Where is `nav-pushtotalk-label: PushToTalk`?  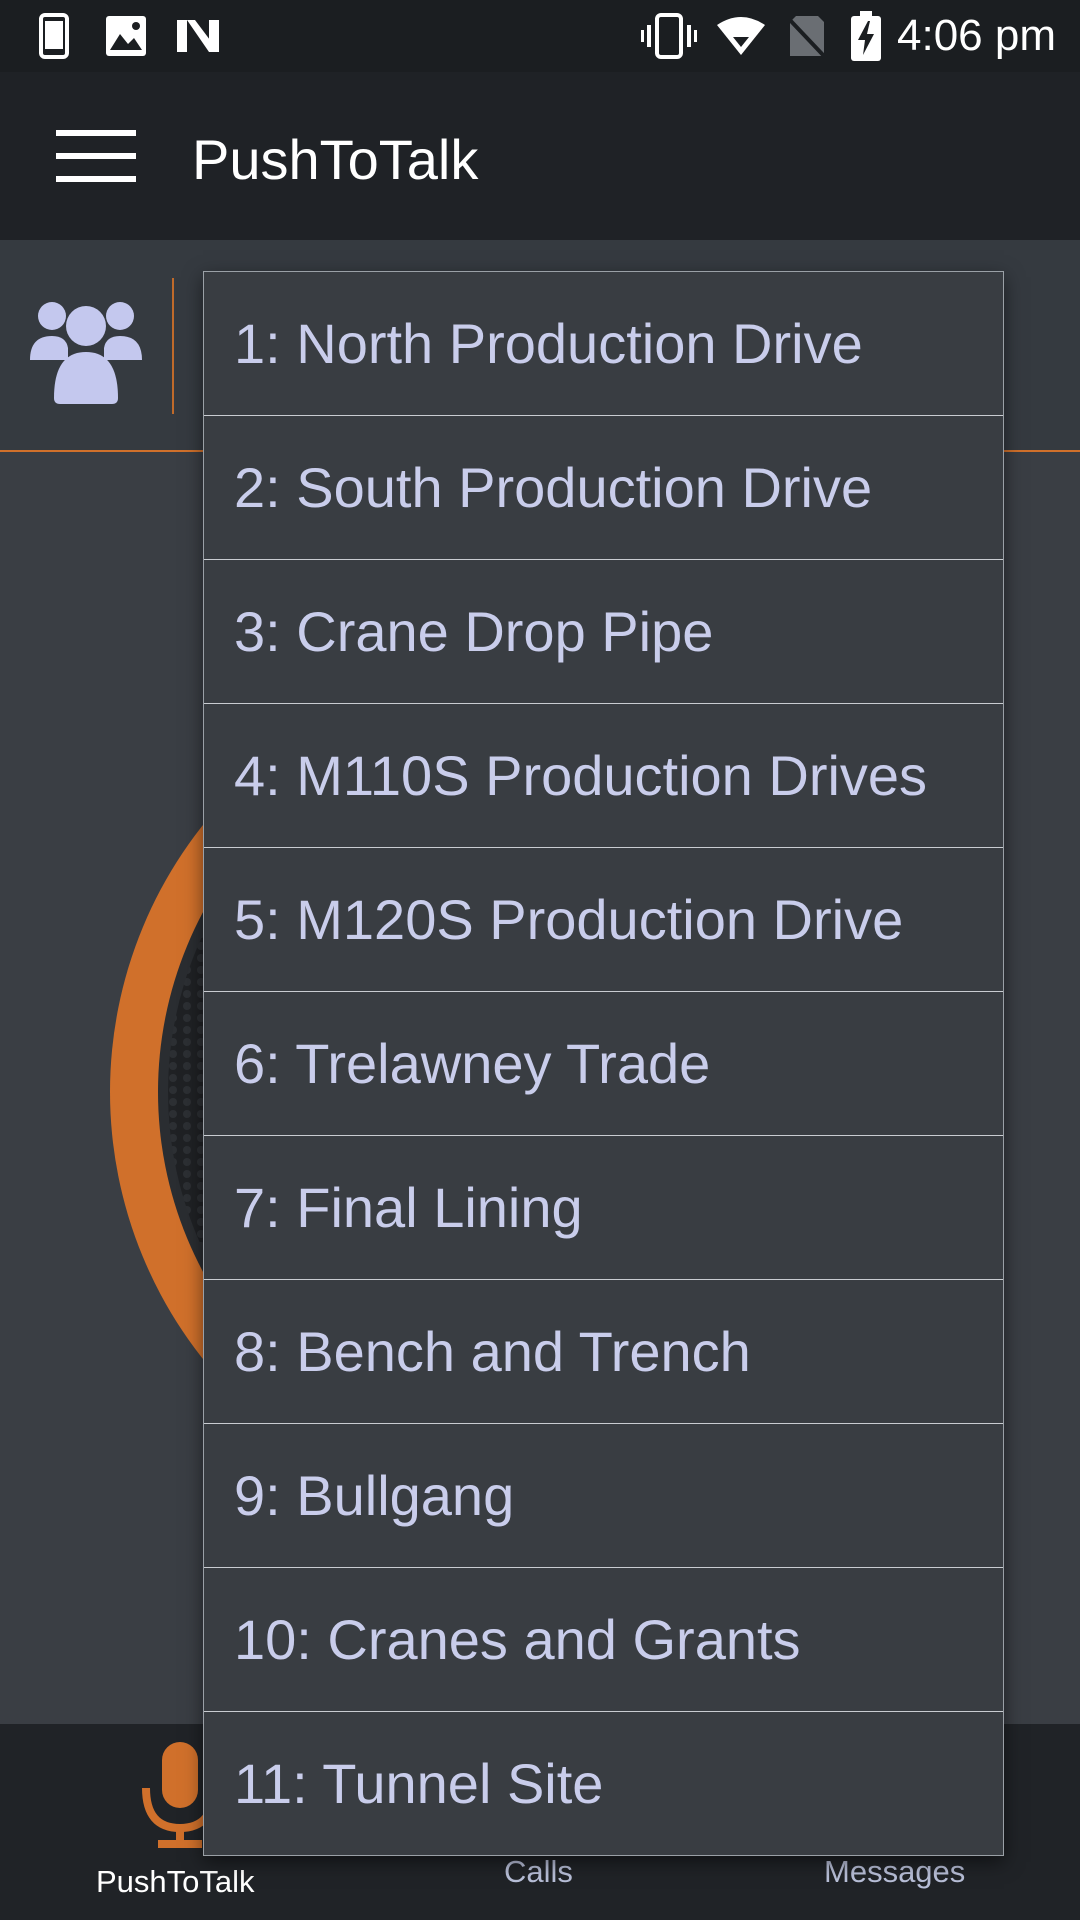 nav-pushtotalk-label: PushToTalk is located at coordinates (175, 1881).